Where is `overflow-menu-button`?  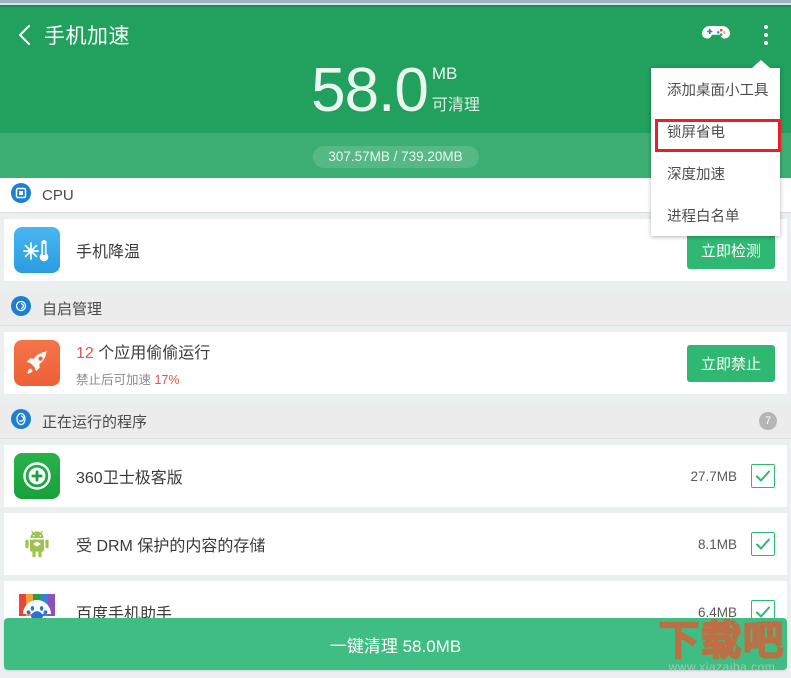
overflow-menu-button is located at coordinates (766, 35).